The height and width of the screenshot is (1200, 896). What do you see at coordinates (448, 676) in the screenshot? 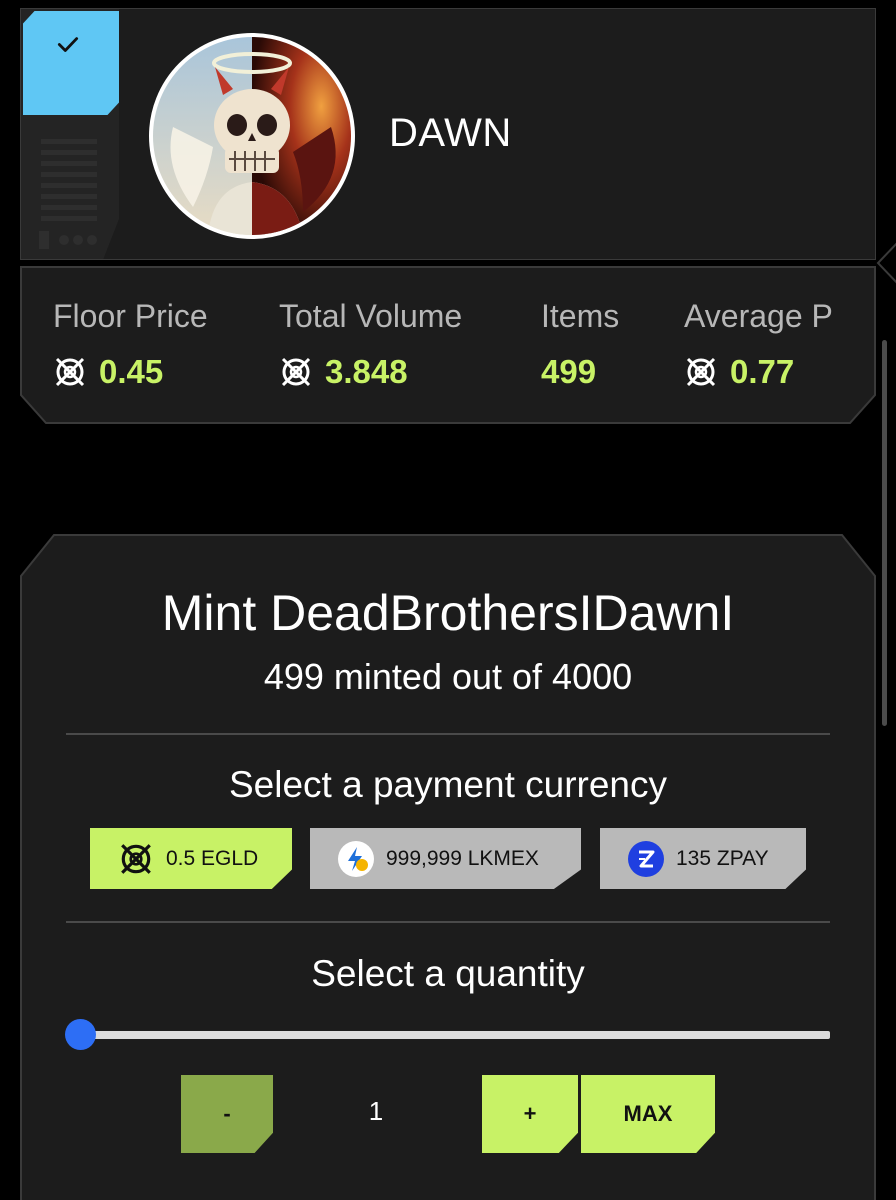
I see `minted-count: 499 minted out of 4000` at bounding box center [448, 676].